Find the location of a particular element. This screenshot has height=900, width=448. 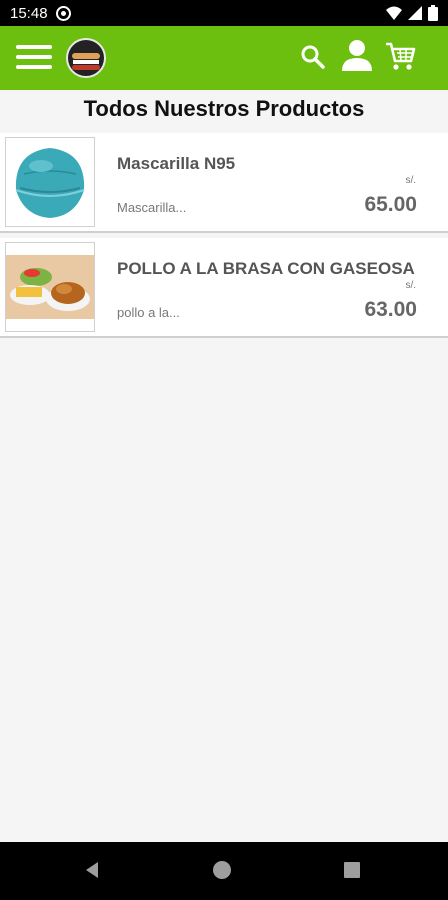

product-price: 65.00 is located at coordinates (390, 204).